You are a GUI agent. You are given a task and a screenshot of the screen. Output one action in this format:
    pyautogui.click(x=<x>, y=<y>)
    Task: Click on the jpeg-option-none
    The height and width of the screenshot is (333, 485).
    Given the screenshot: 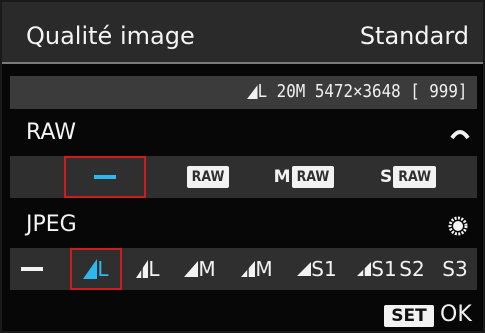 What is the action you would take?
    pyautogui.click(x=32, y=269)
    